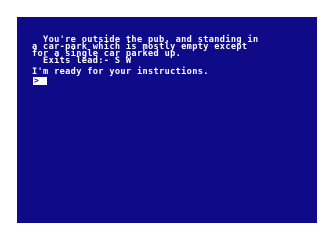  Describe the element at coordinates (82, 61) in the screenshot. I see `exits-line: Exits lead:- S W` at that location.